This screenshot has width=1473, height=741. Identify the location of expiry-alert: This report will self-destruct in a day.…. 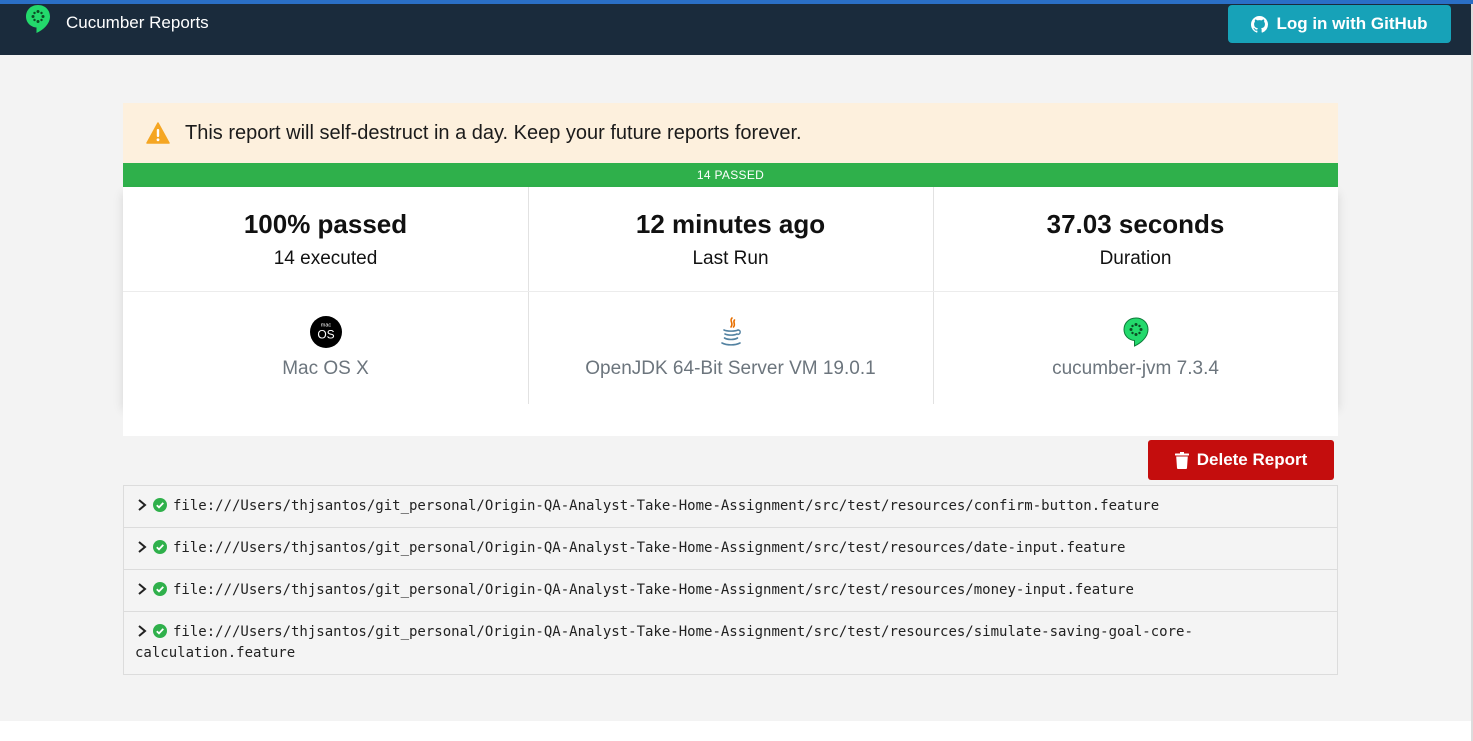
(730, 133).